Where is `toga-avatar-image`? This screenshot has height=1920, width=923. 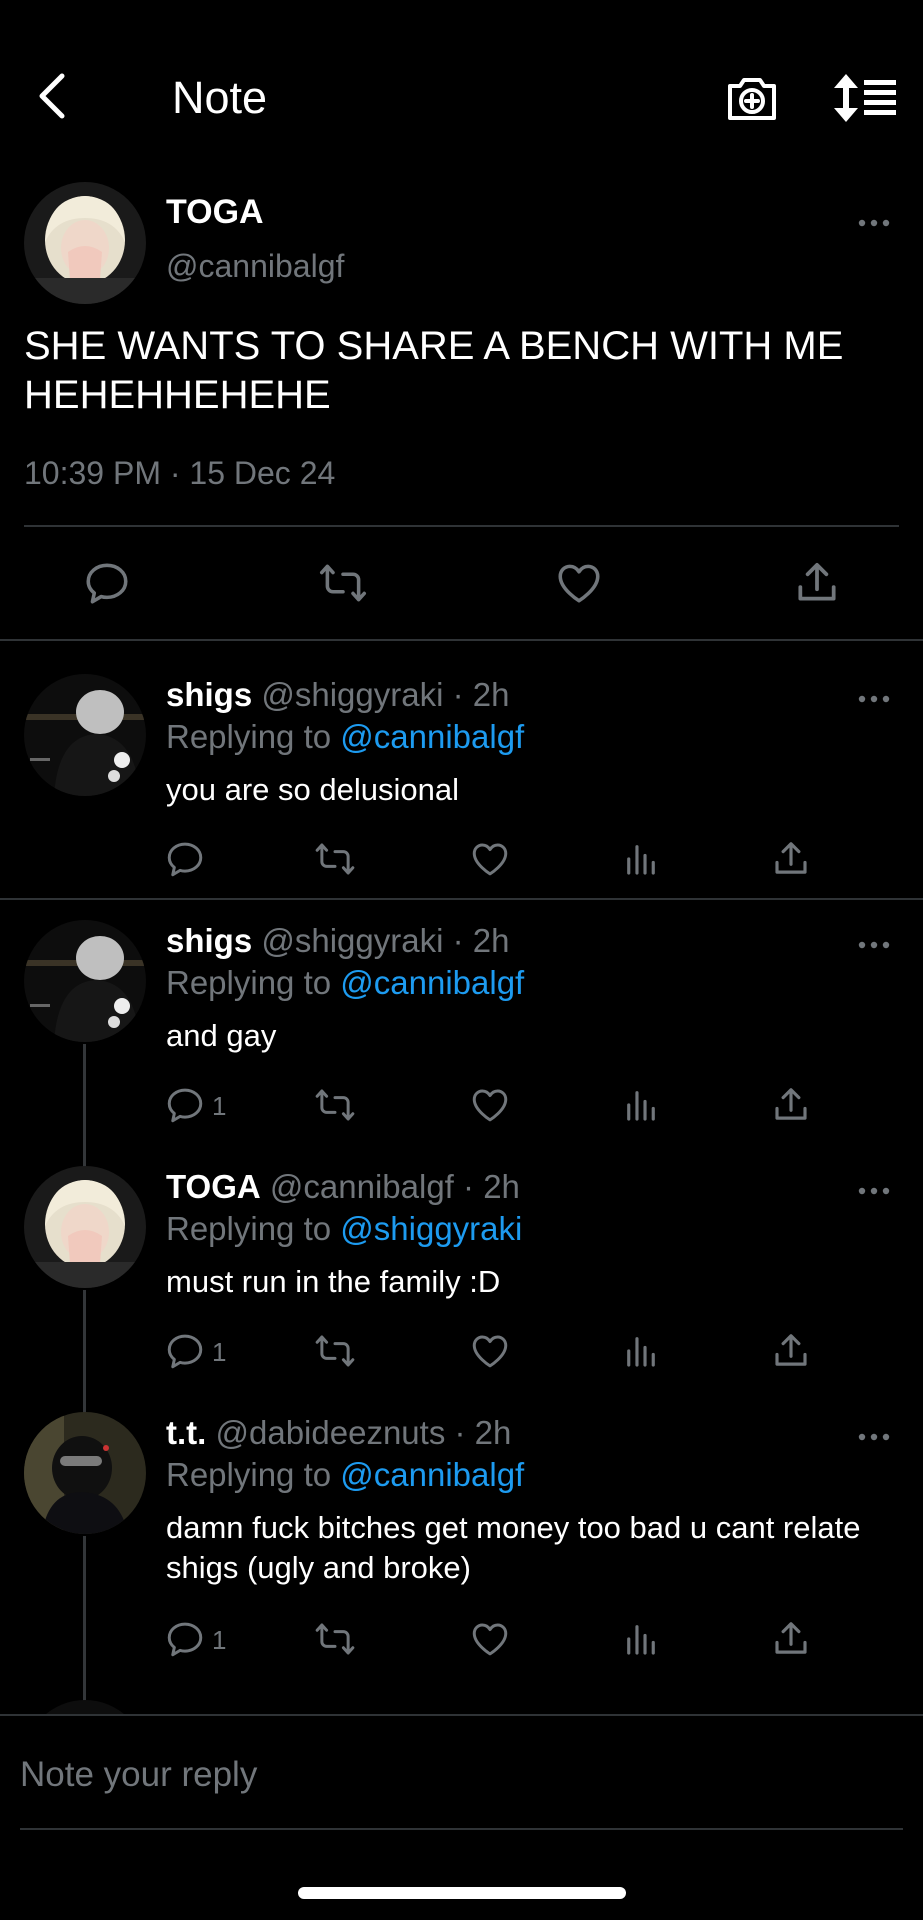 toga-avatar-image is located at coordinates (85, 243).